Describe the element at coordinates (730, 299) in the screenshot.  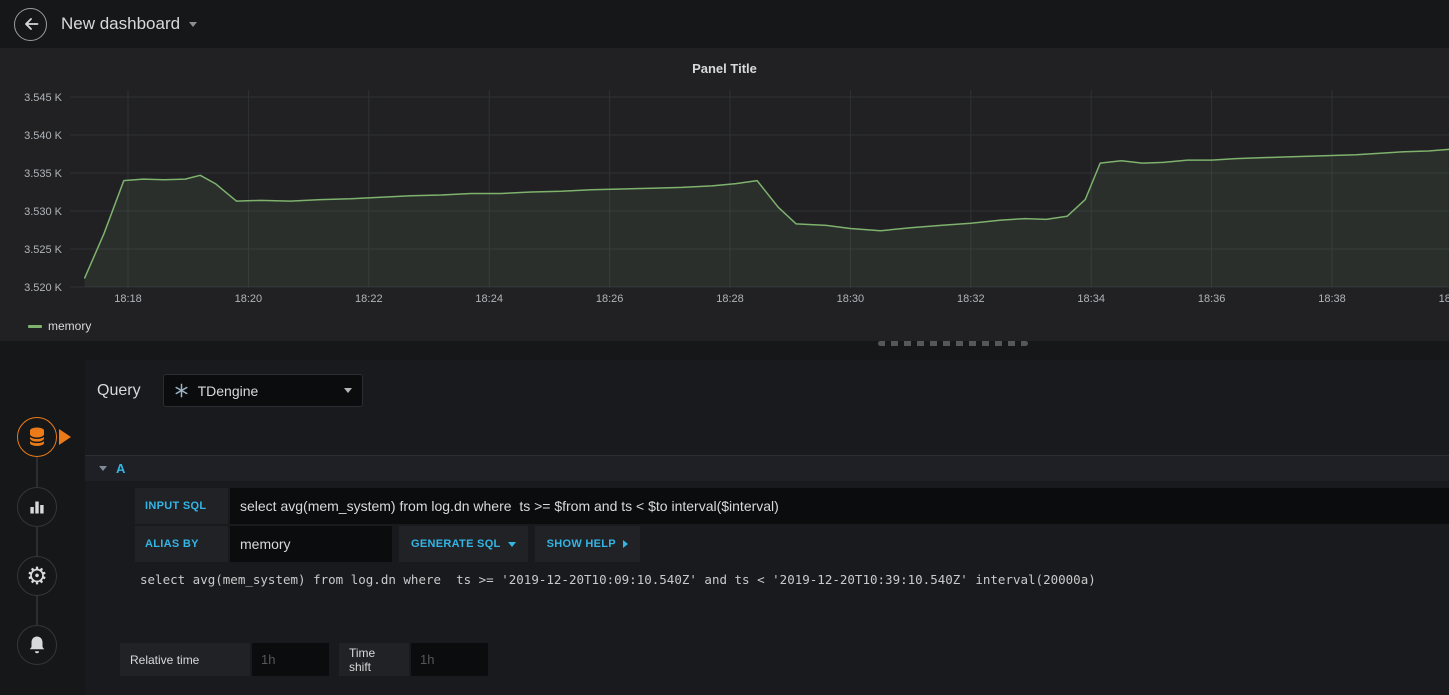
I see `svg-text: 18:28` at that location.